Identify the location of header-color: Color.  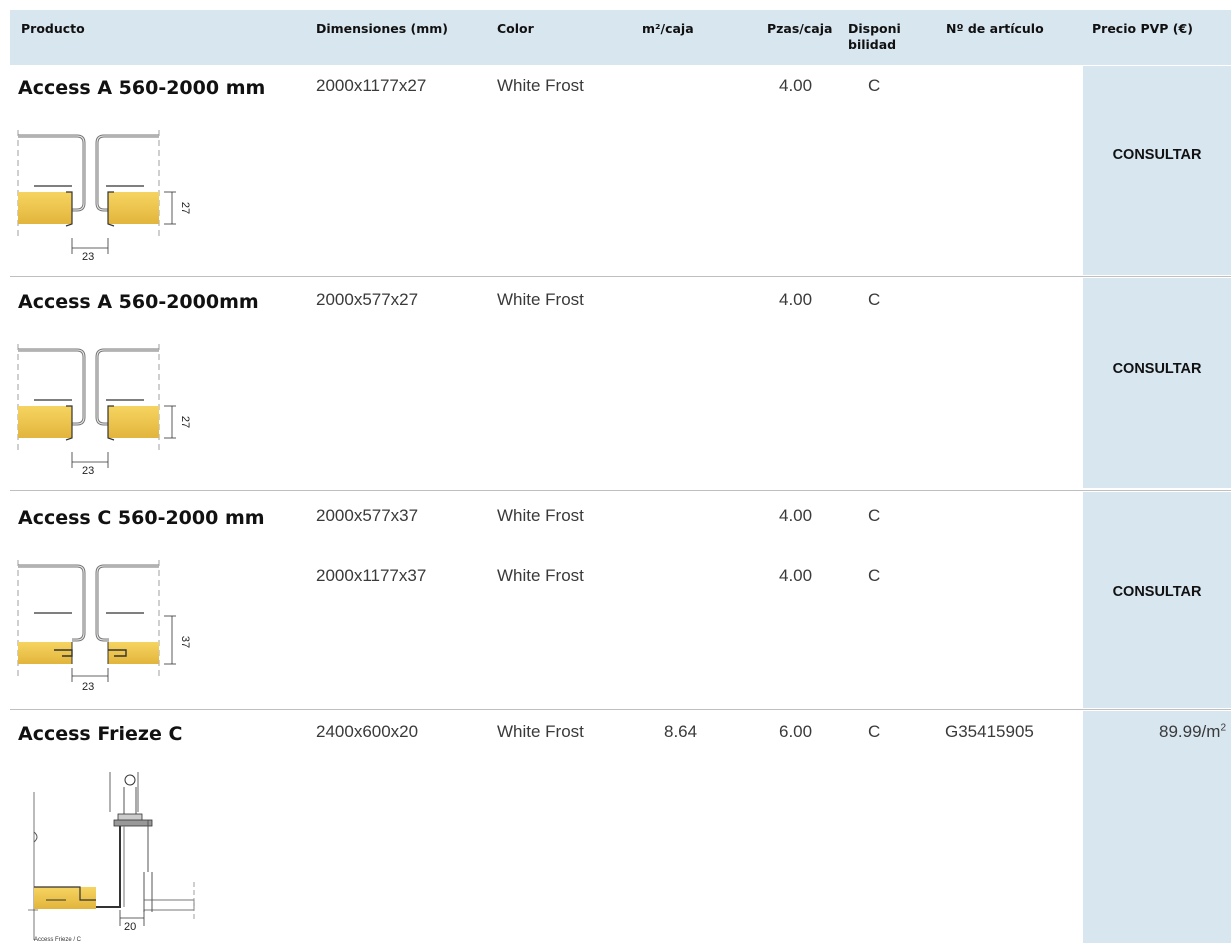
(515, 28).